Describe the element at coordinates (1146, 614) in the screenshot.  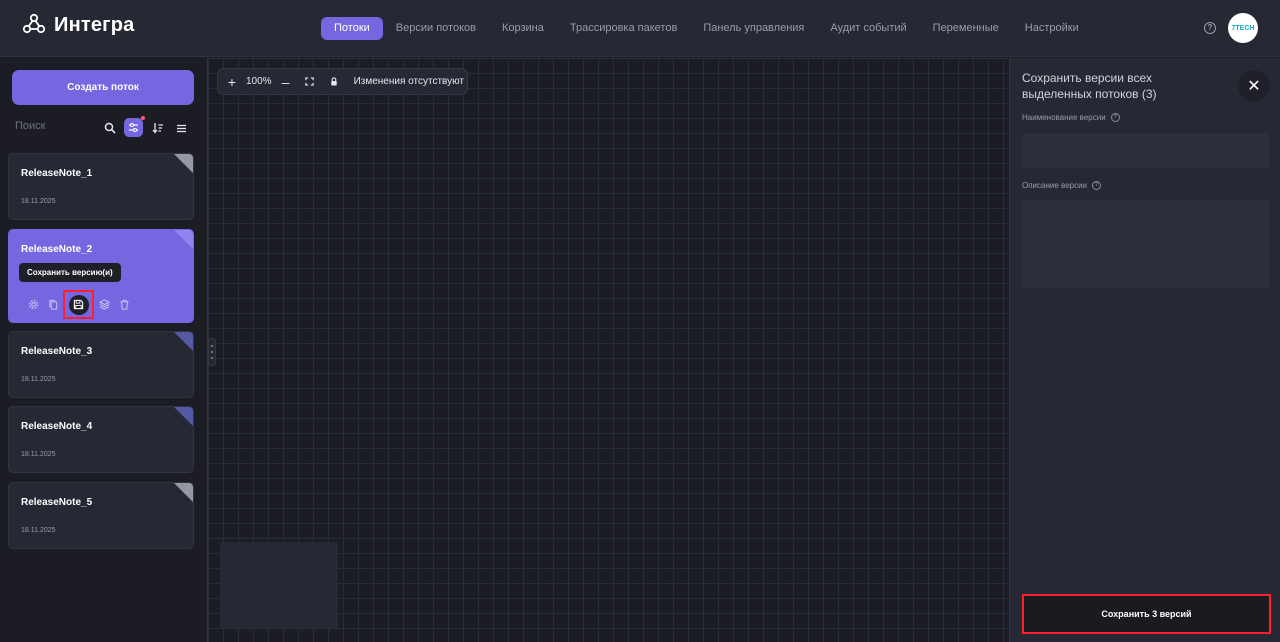
I see `save-versions-button: Сохранить 3 версий` at that location.